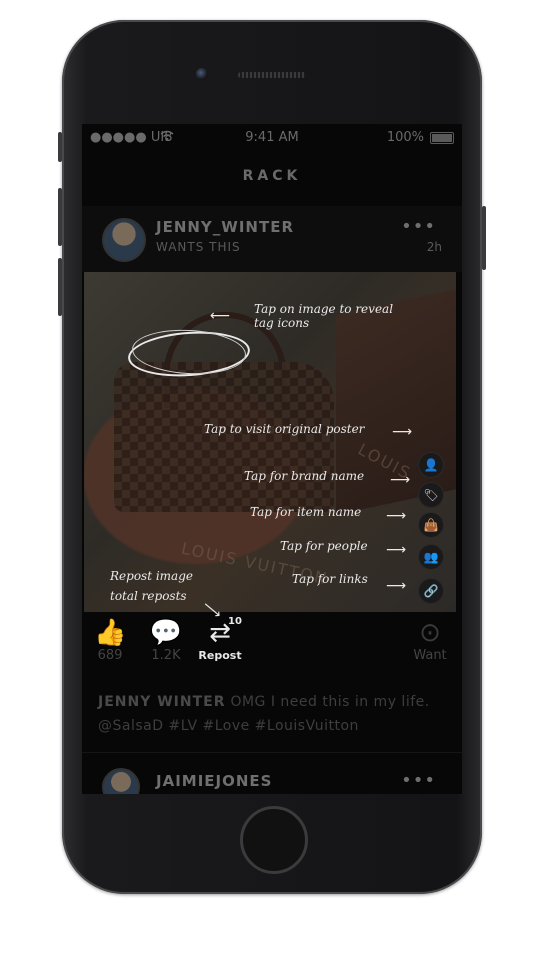 Image resolution: width=544 pixels, height=961 pixels. I want to click on speaker-grille, so click(272, 75).